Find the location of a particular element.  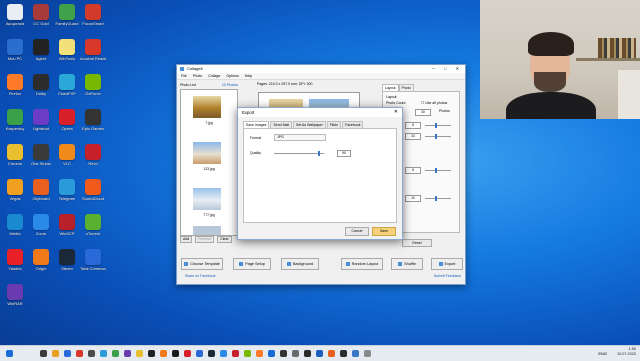

shuffle-button: Shuffle is located at coordinates (407, 264).